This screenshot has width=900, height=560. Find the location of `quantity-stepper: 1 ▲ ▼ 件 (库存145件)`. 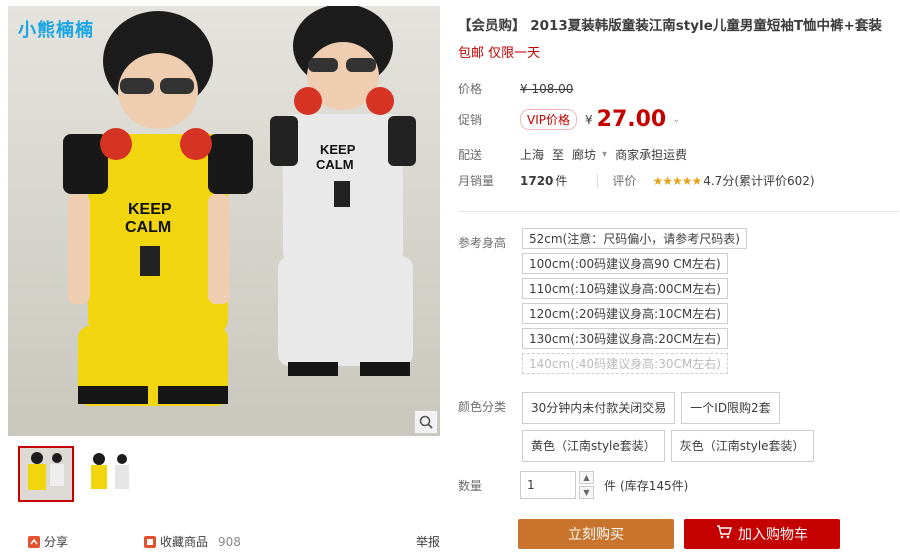

quantity-stepper: 1 ▲ ▼ 件 (库存145件) is located at coordinates (604, 485).